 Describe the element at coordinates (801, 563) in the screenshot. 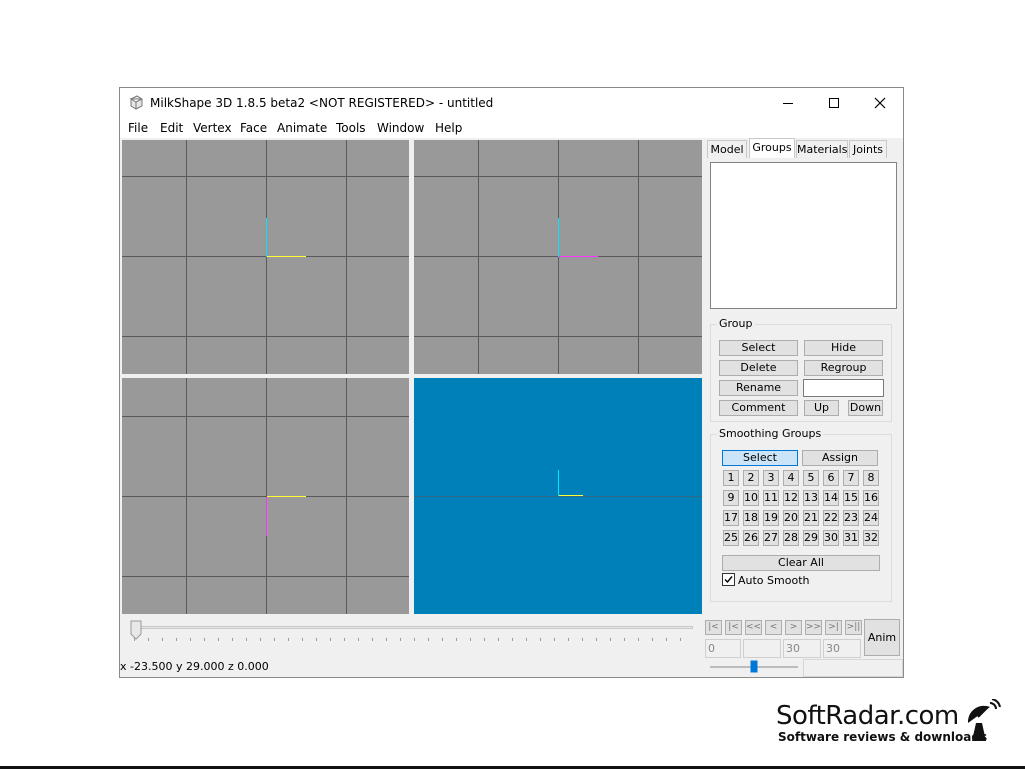

I see `smoothing-clear-all-button: Clear All` at that location.